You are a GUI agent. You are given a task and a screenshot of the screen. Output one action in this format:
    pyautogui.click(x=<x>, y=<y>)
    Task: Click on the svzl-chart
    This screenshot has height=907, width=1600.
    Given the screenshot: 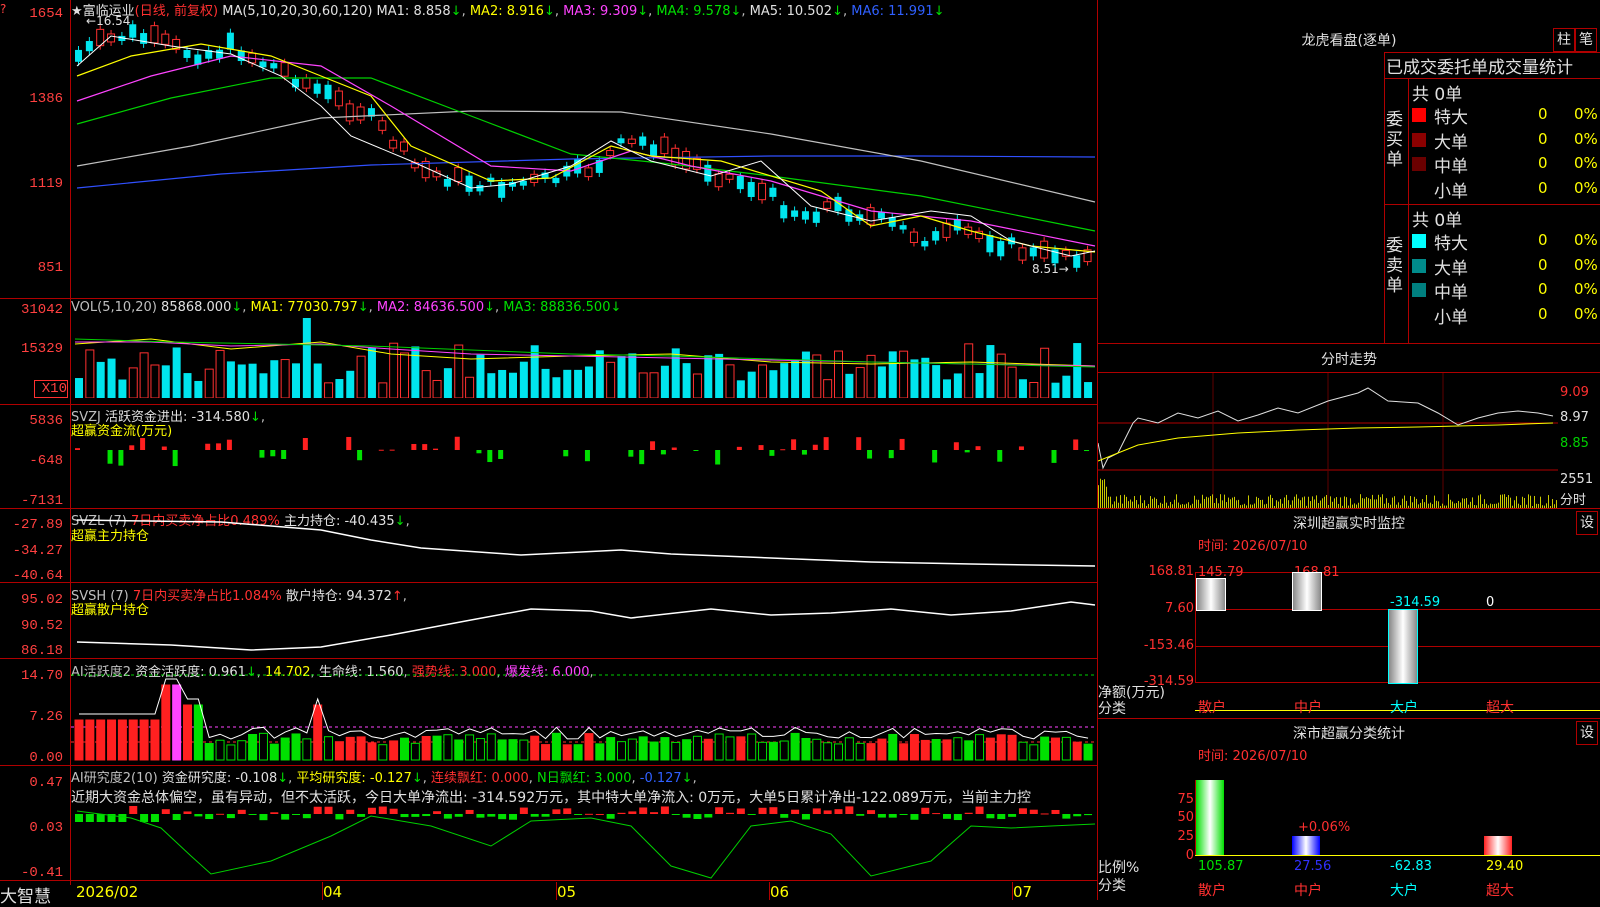 What is the action you would take?
    pyautogui.click(x=584, y=546)
    